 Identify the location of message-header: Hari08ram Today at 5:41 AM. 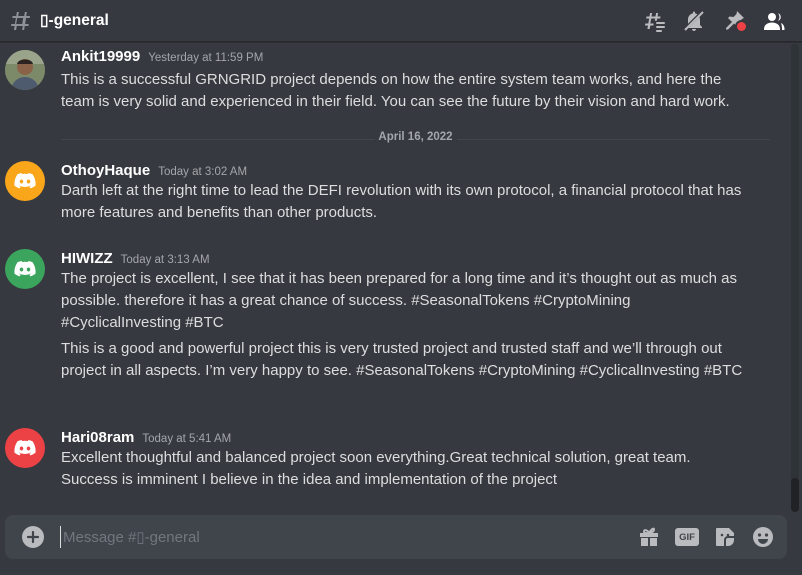
(146, 437).